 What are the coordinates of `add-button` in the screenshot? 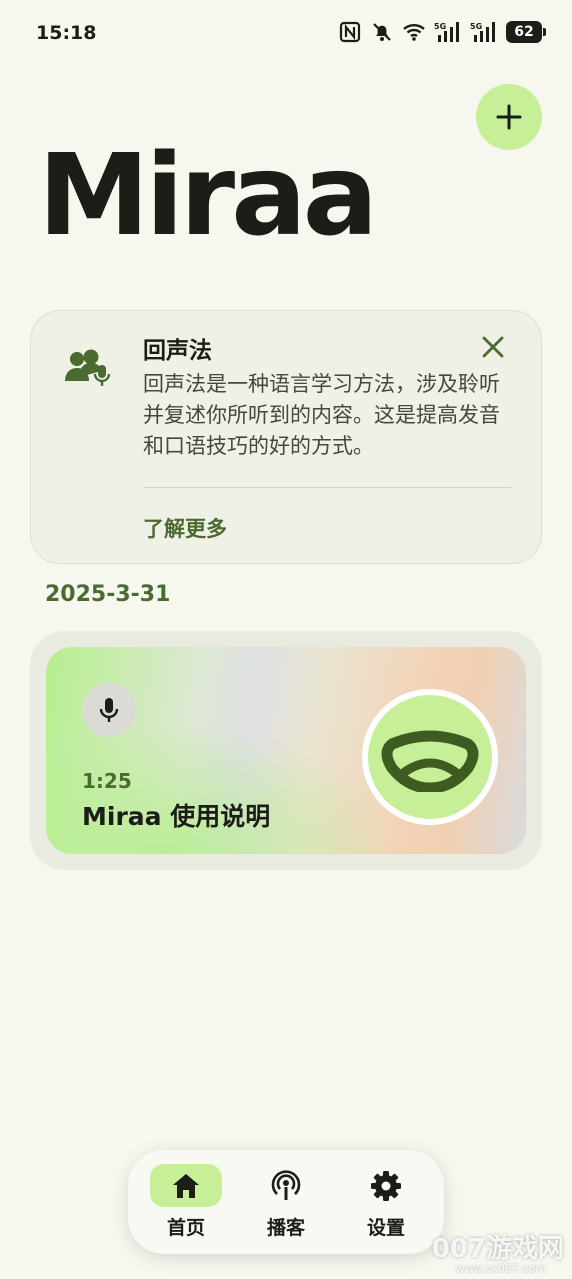 It's located at (509, 117).